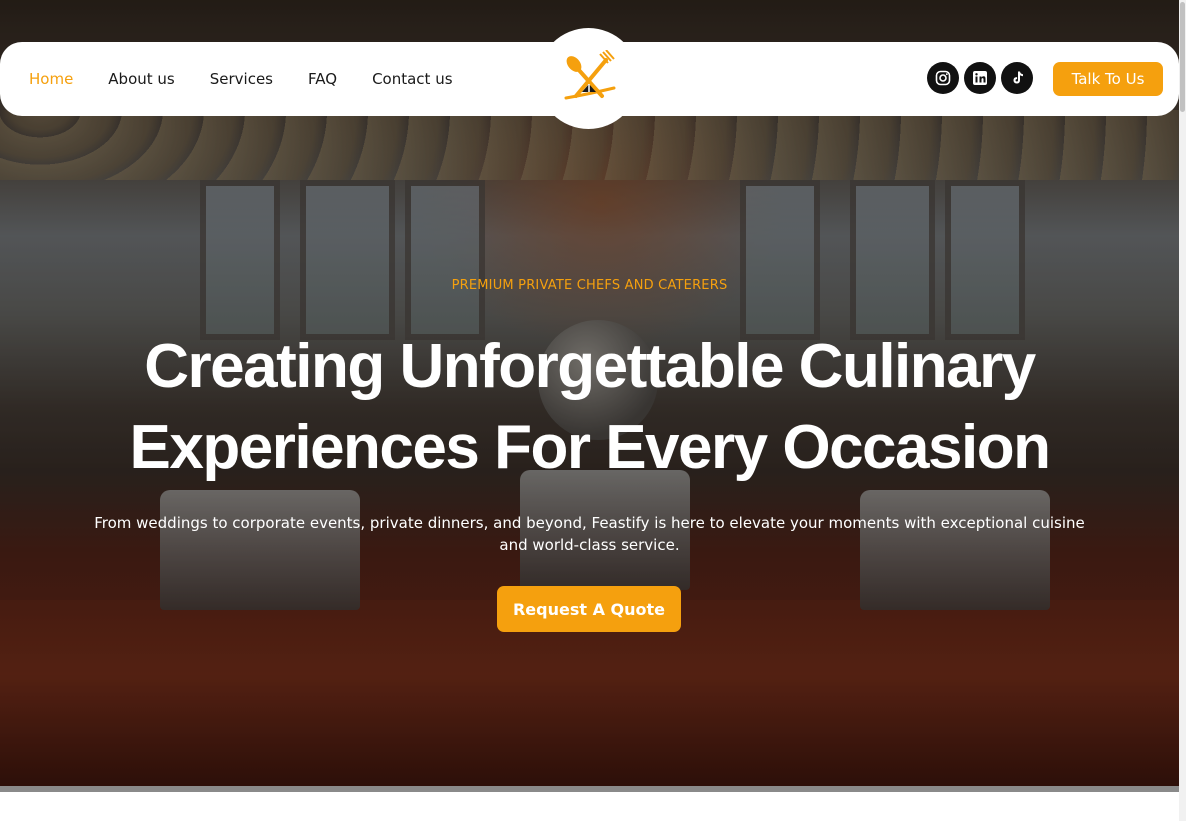 This screenshot has height=821, width=1186. I want to click on hero-headline-line-1: Creating Unforgettable Culinary, so click(590, 366).